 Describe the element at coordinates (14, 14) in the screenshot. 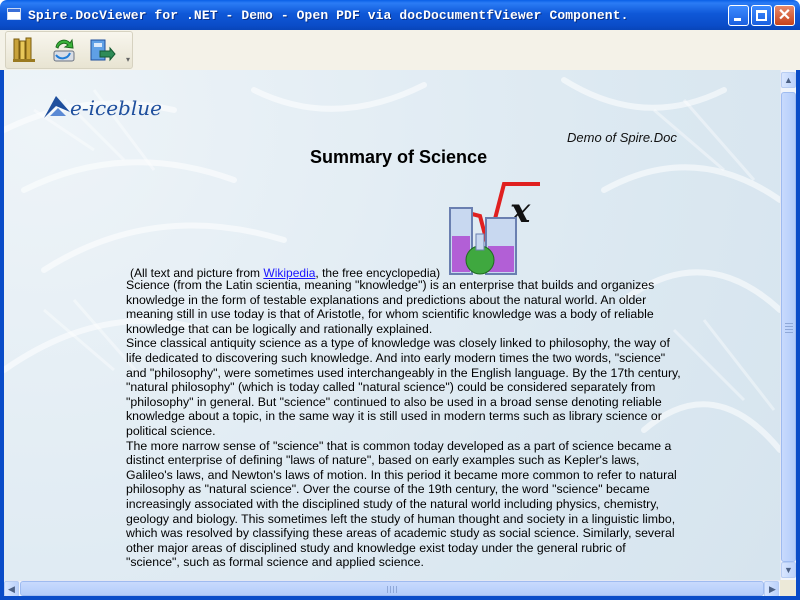

I see `app-window-icon` at that location.